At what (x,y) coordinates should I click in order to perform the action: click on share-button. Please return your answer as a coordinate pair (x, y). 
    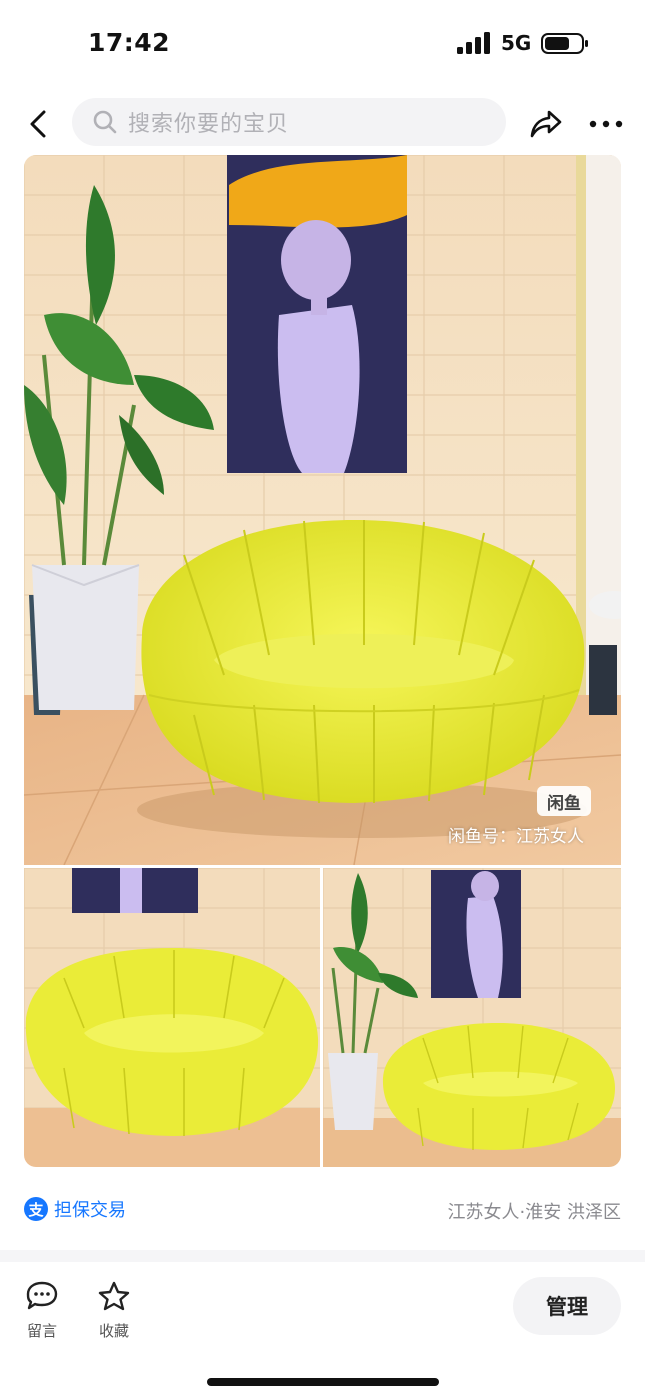
    Looking at the image, I should click on (546, 124).